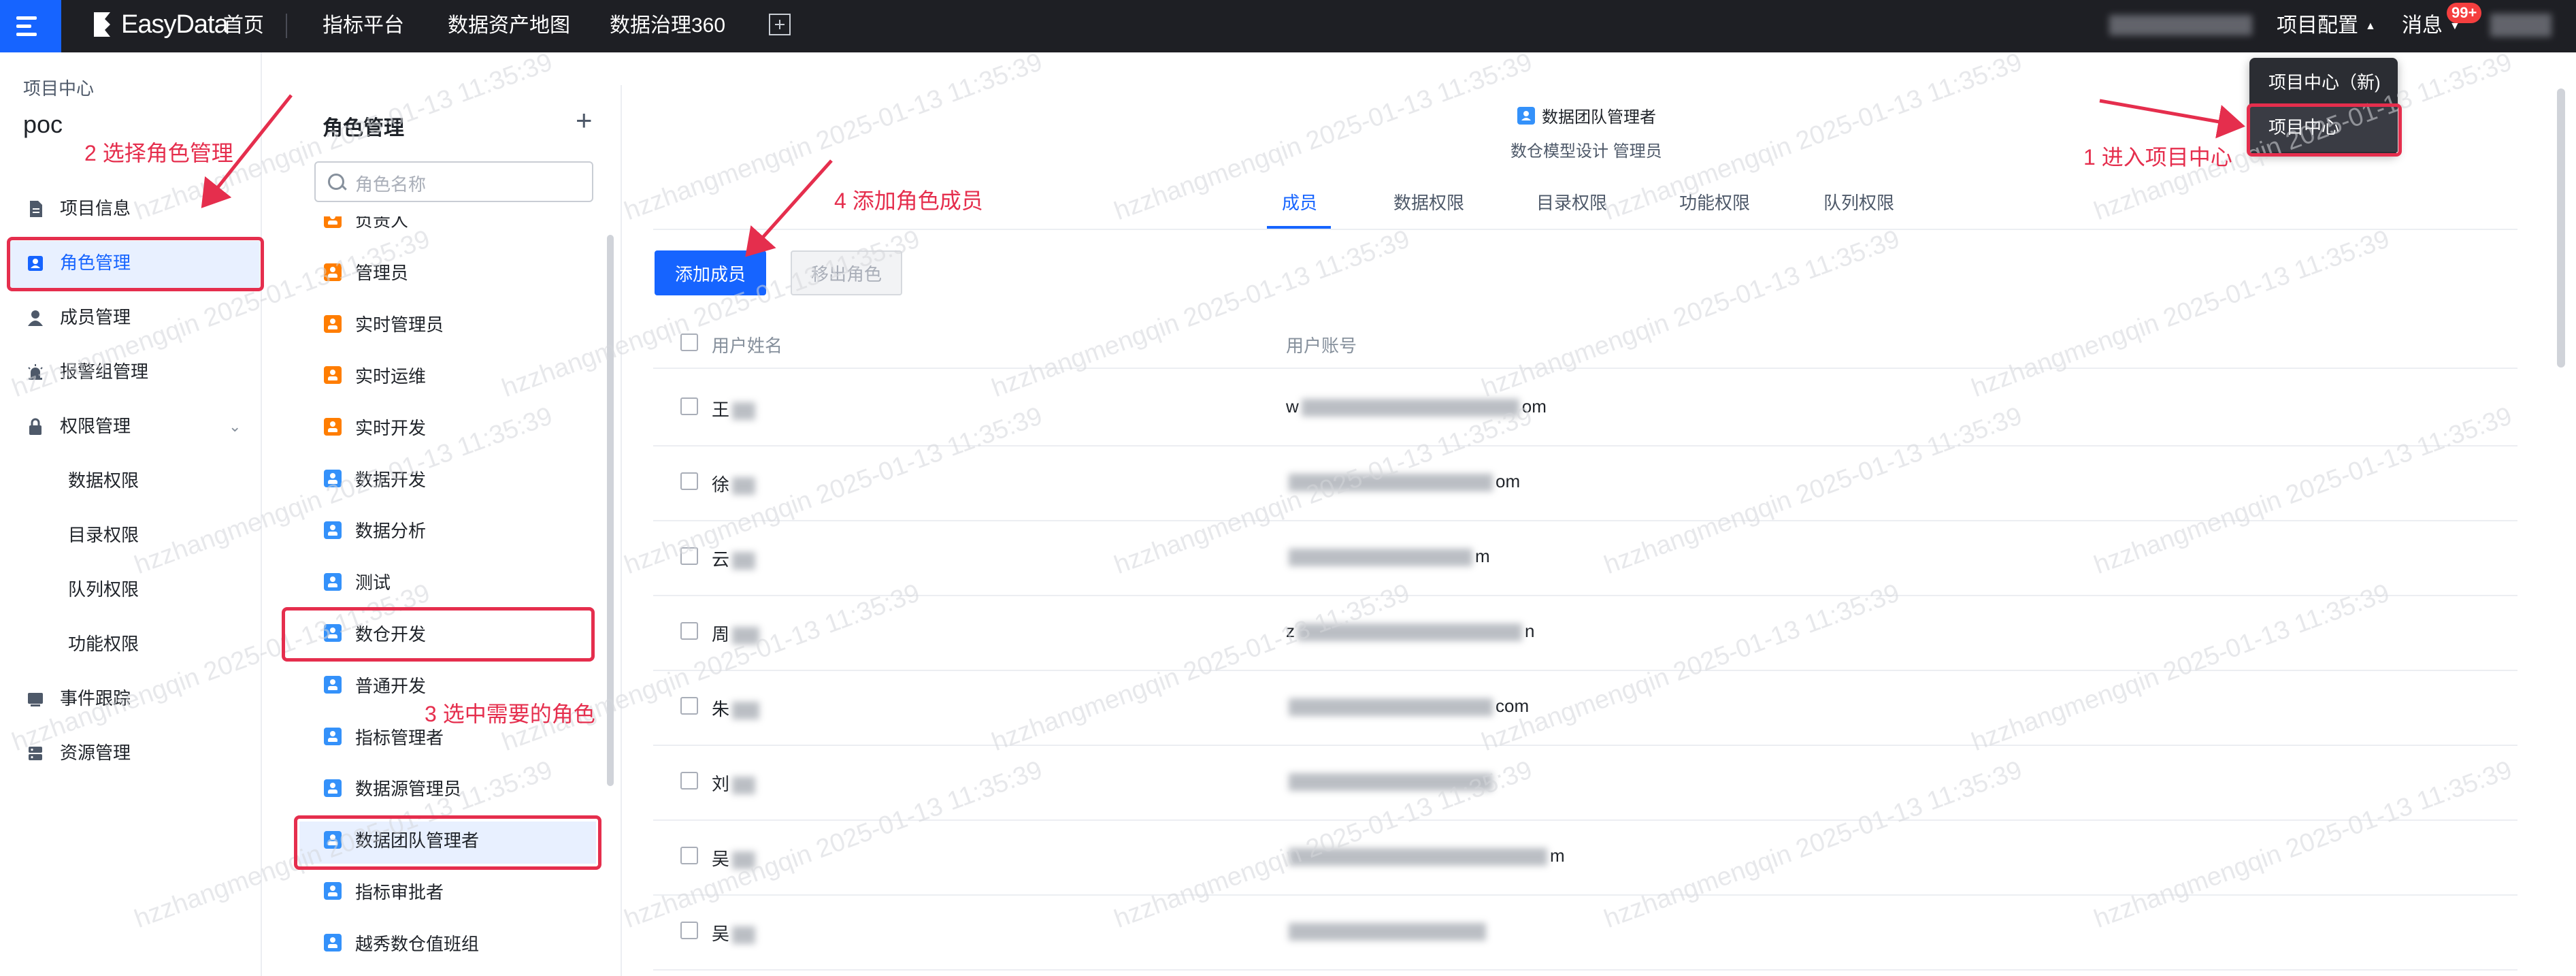 The image size is (2576, 976). What do you see at coordinates (247, 151) in the screenshot?
I see `arrow-step2` at bounding box center [247, 151].